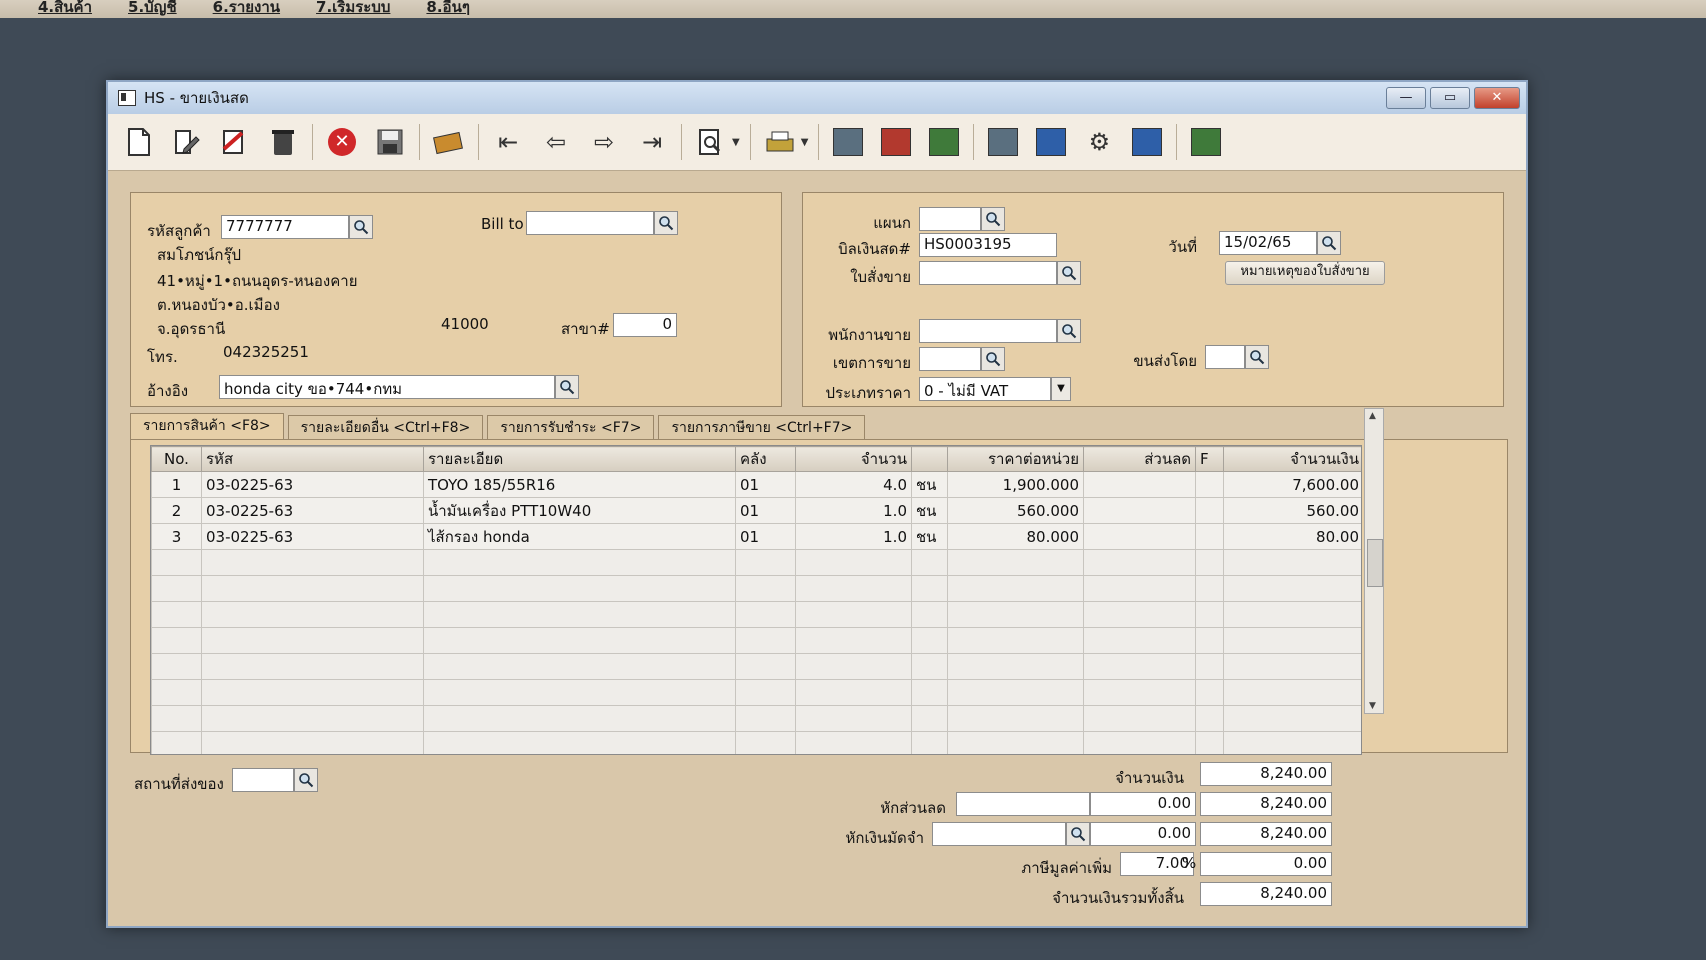  Describe the element at coordinates (176, 536) in the screenshot. I see `row-no: 3` at that location.